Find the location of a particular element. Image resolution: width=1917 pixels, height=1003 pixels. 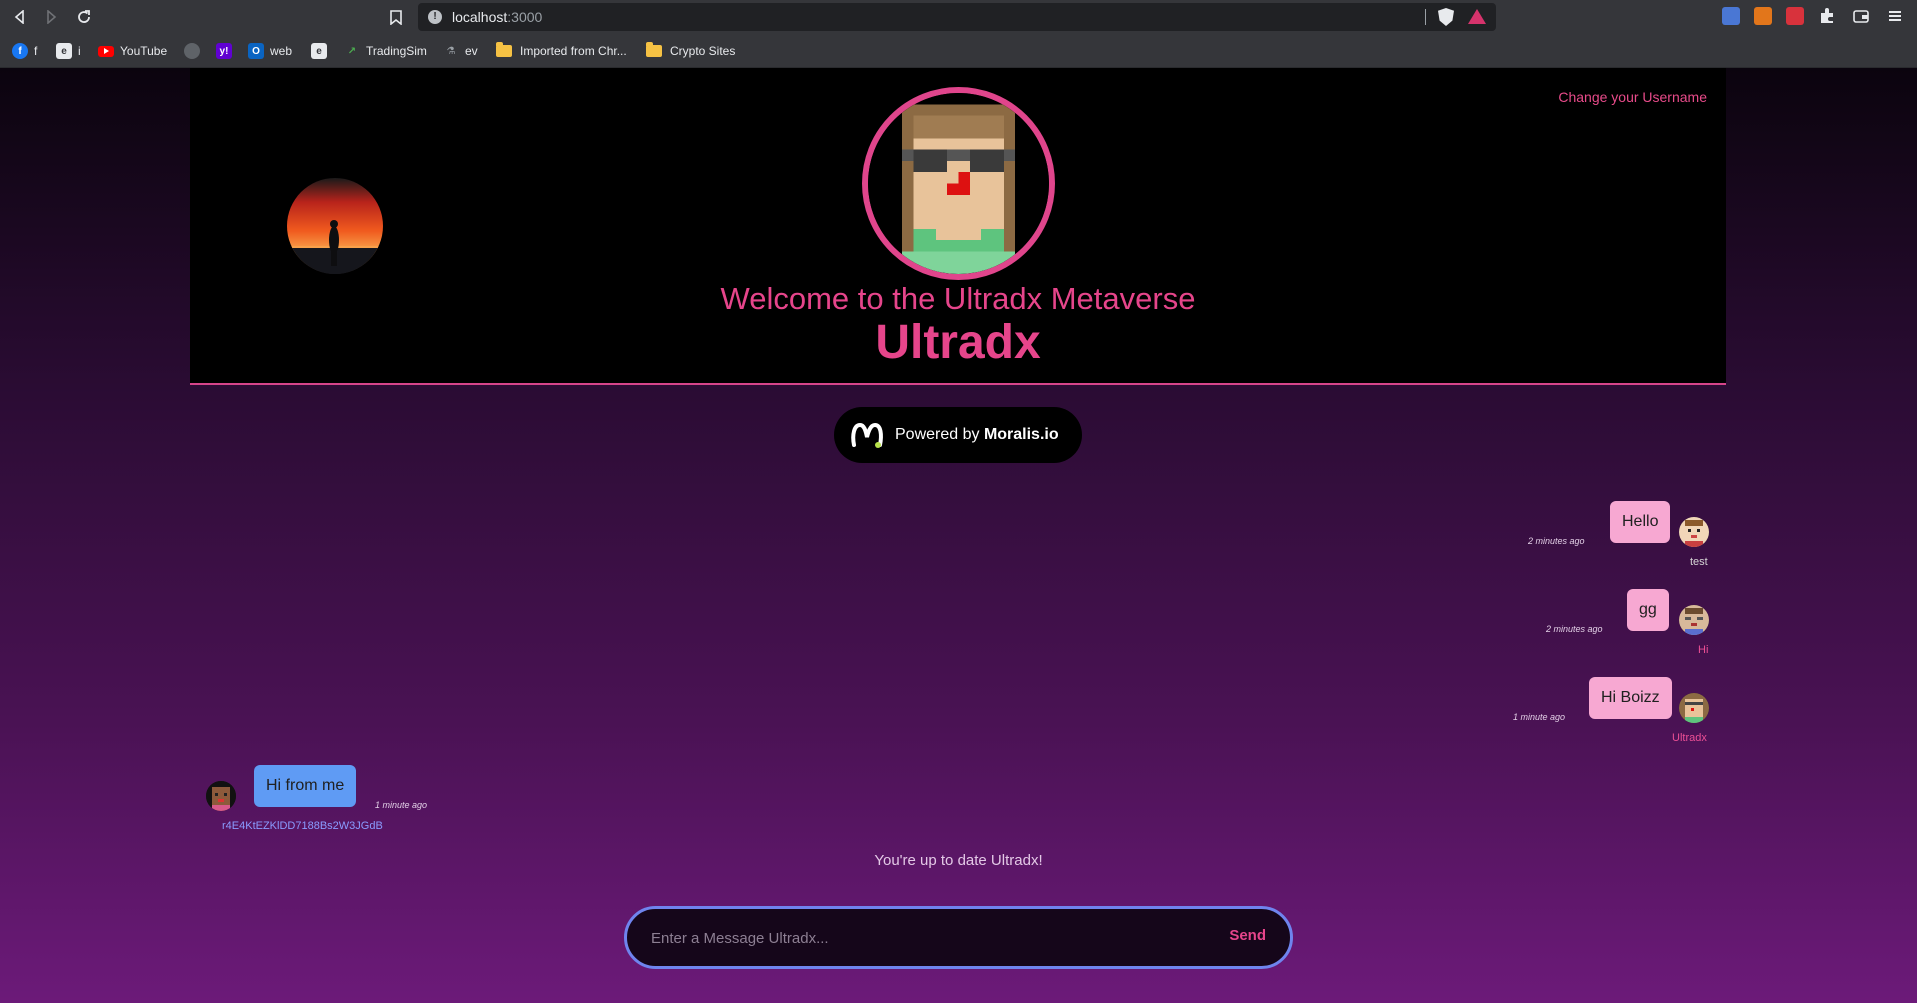

welcome-heading: Welcome to the Ultradx Metaverse is located at coordinates (958, 298).